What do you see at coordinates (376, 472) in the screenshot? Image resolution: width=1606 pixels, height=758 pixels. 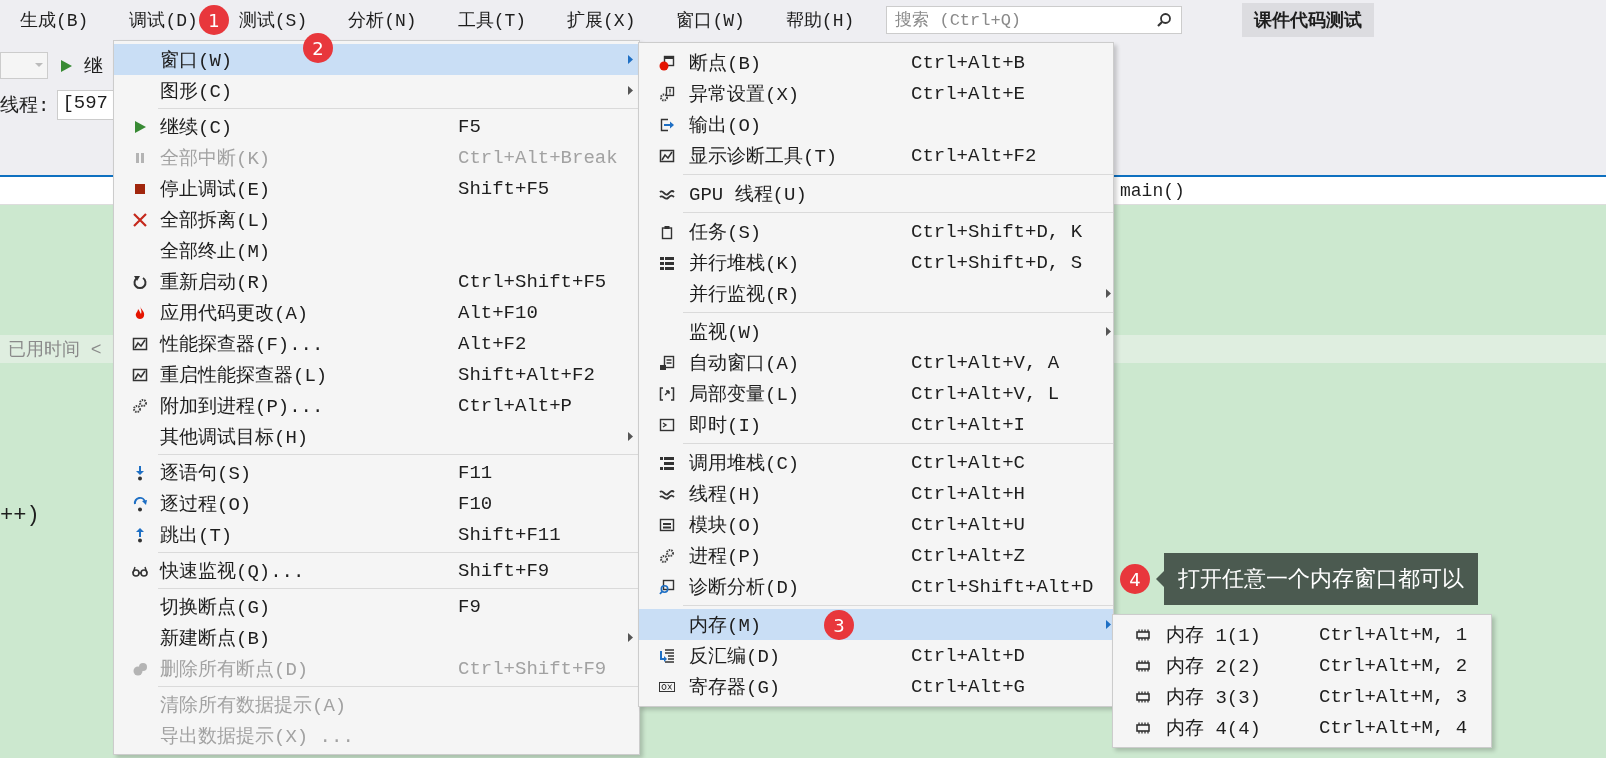 I see `menu-item: 逐语句(S) F11` at bounding box center [376, 472].